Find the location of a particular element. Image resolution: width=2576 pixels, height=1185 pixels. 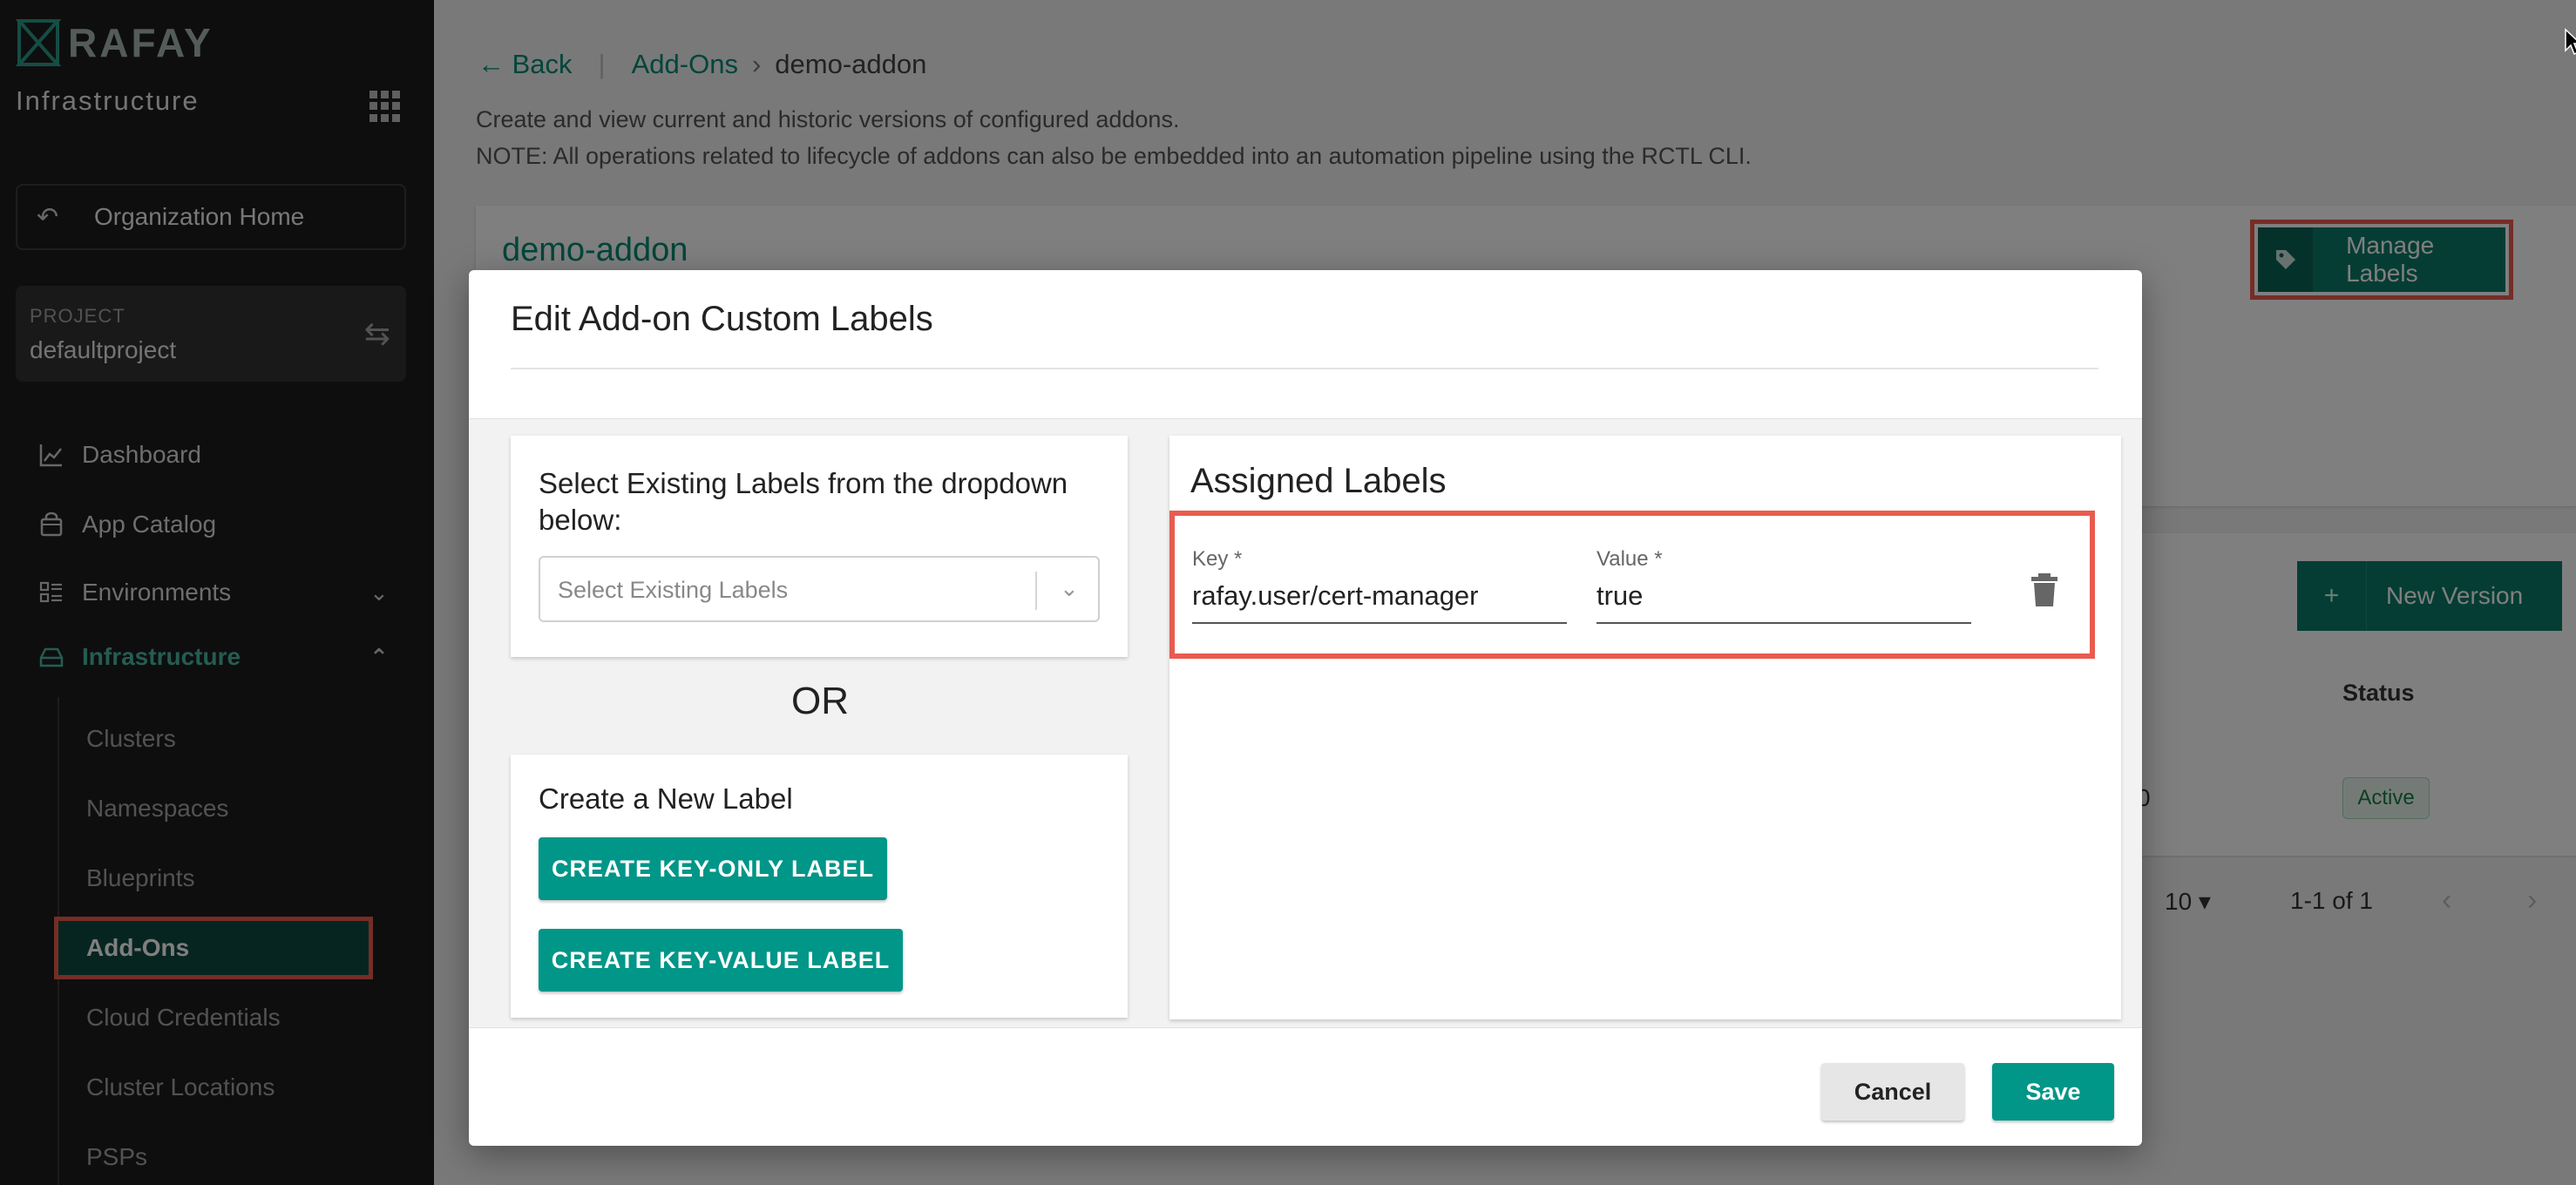

create-key-only-label-button: CREATE KEY-ONLY LABEL is located at coordinates (713, 868).